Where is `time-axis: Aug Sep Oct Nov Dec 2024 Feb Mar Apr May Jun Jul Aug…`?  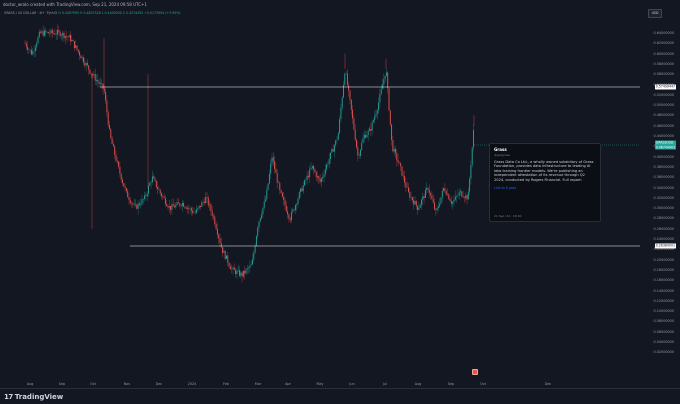
time-axis: Aug Sep Oct Nov Dec 2024 Feb Mar Apr May Jun Jul Aug… is located at coordinates (320, 384).